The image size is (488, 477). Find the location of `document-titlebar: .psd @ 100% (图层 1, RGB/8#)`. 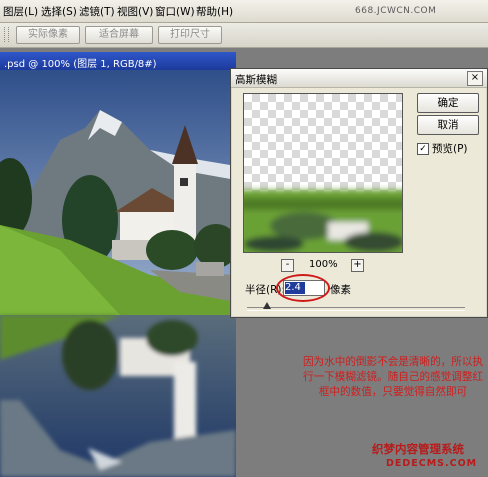

document-titlebar: .psd @ 100% (图层 1, RGB/8#) is located at coordinates (118, 61).